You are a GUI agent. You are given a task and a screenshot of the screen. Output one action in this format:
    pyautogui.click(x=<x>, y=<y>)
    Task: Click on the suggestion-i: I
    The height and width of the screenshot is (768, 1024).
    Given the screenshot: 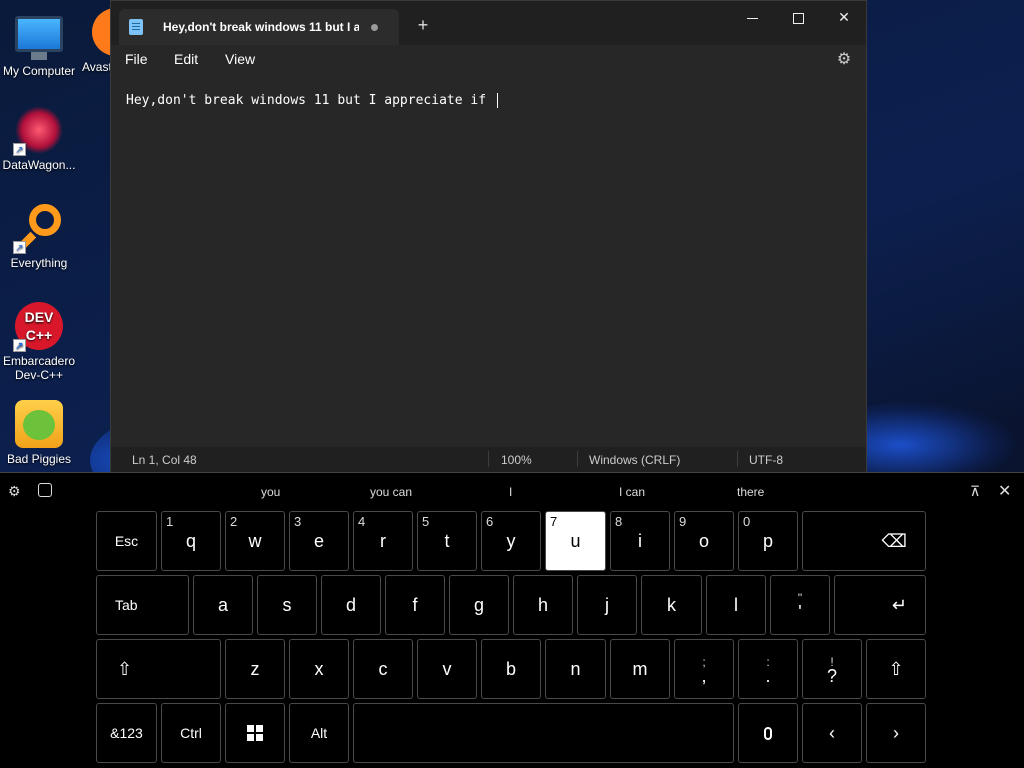 What is the action you would take?
    pyautogui.click(x=510, y=492)
    